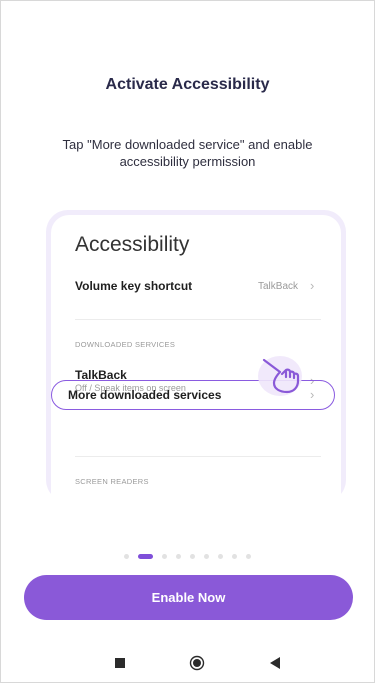 This screenshot has width=375, height=683. I want to click on system-navigation-bar, so click(187, 663).